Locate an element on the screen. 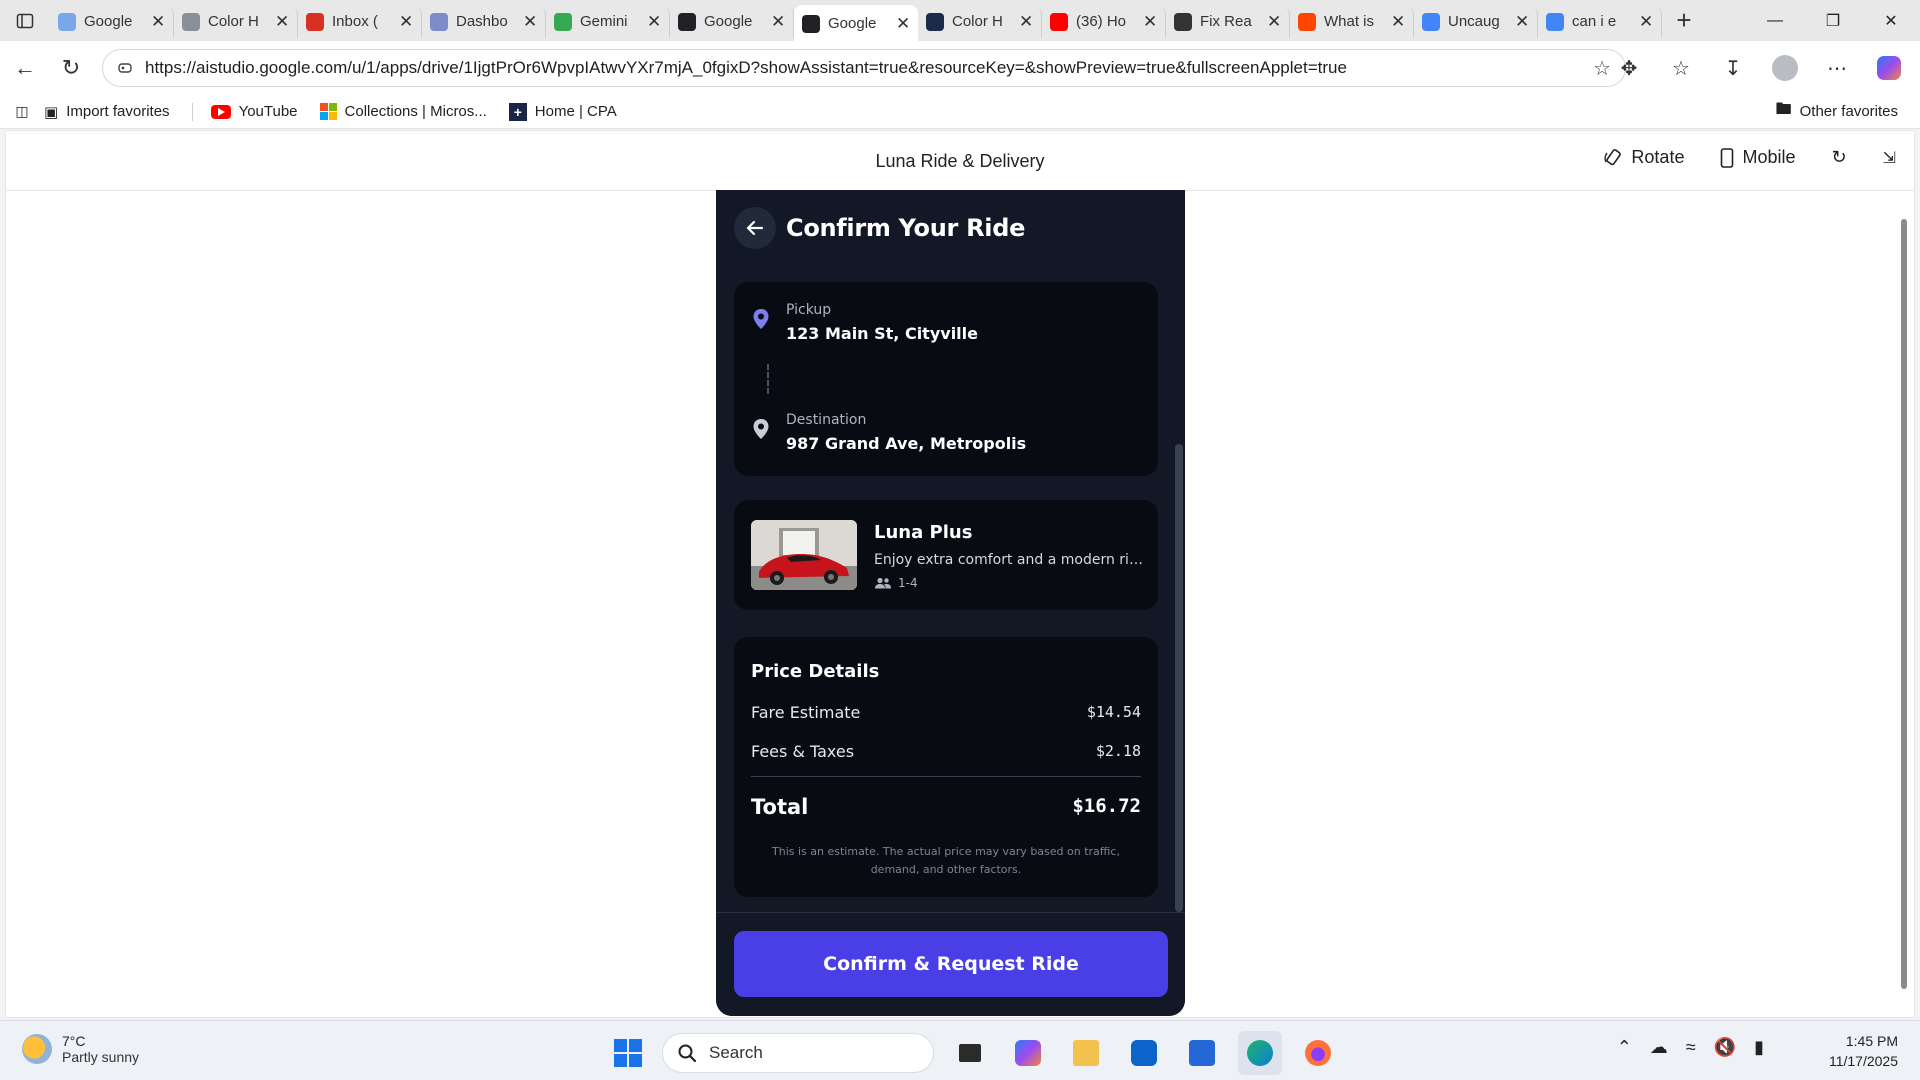  favorite-cpa: + Home | CPA is located at coordinates (562, 111).